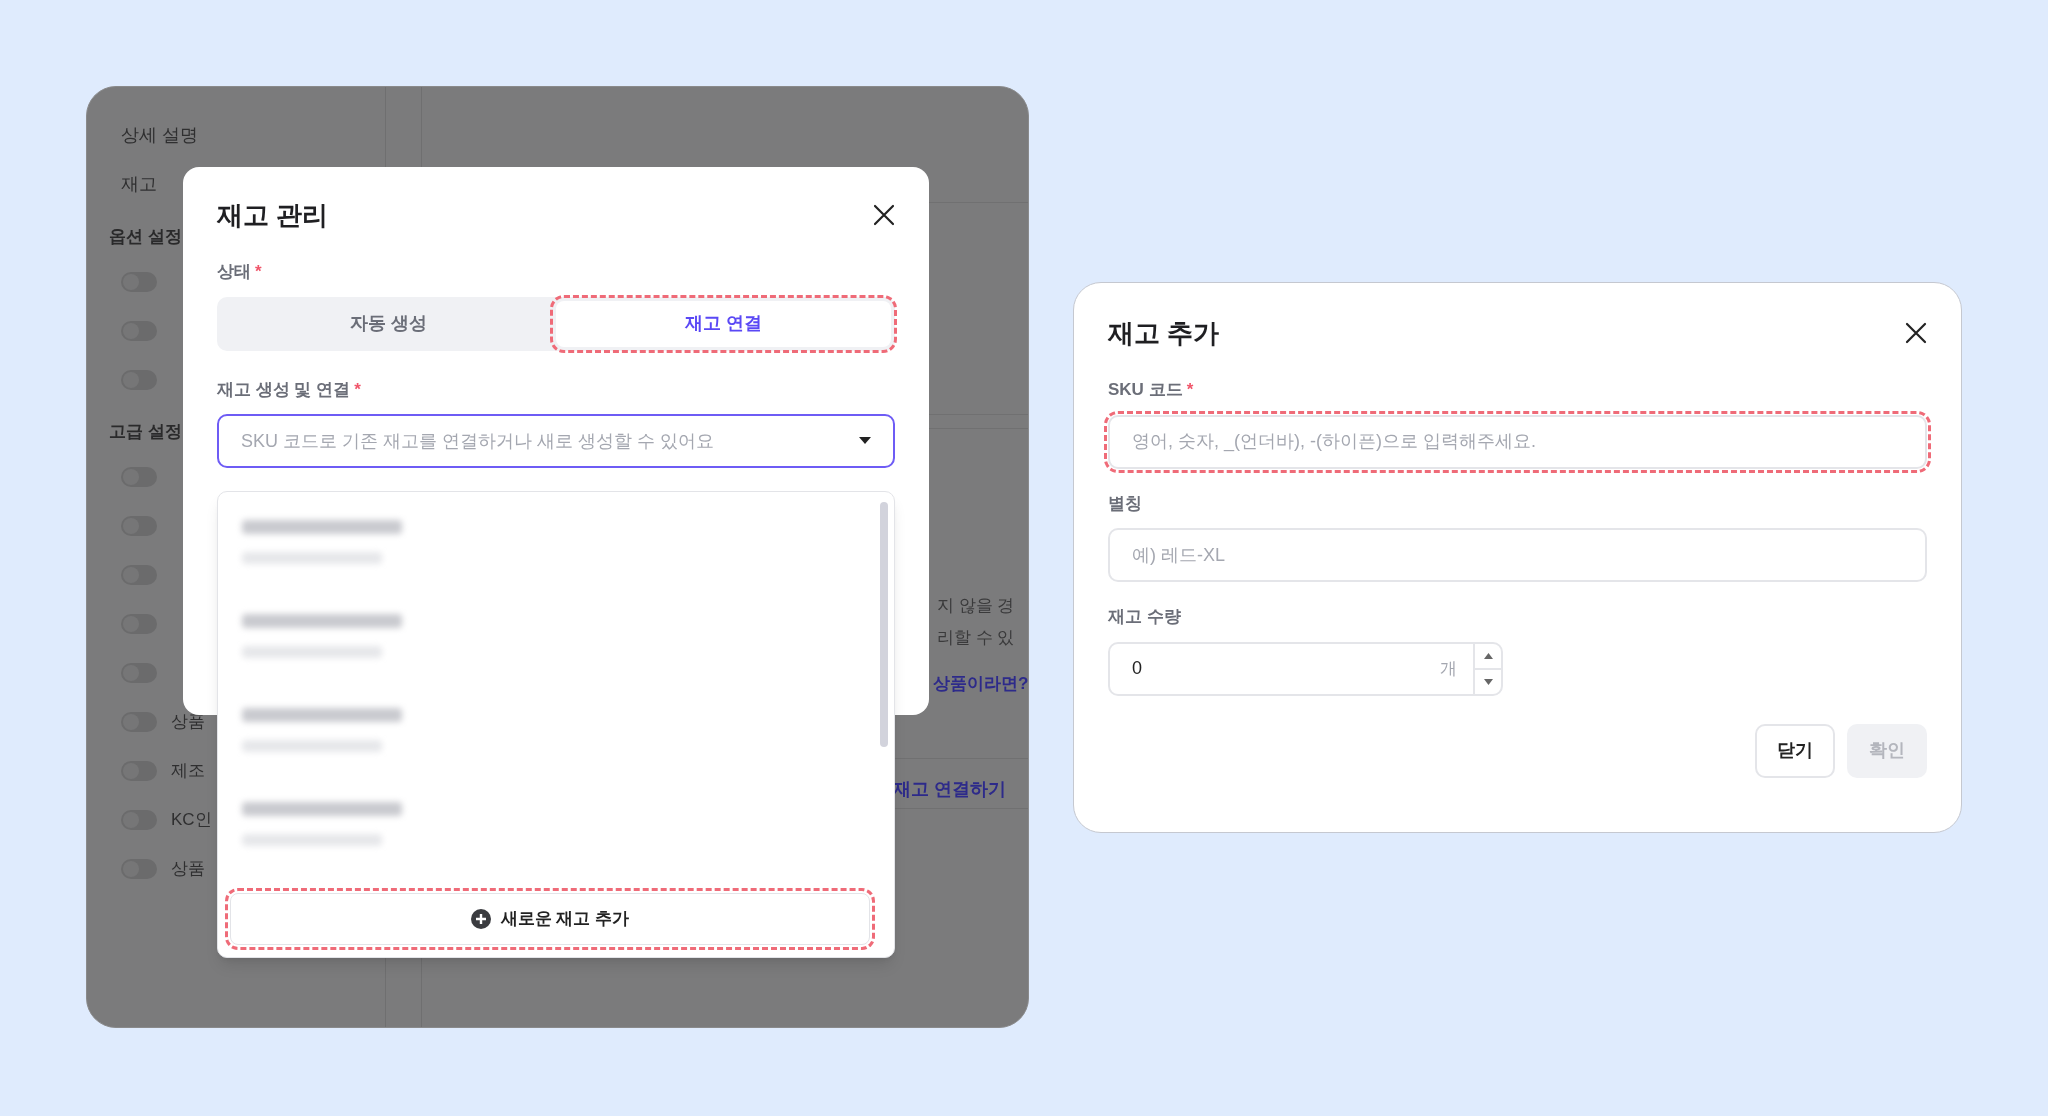 The image size is (2048, 1116). Describe the element at coordinates (1144, 617) in the screenshot. I see `field-label: 재고 수량` at that location.